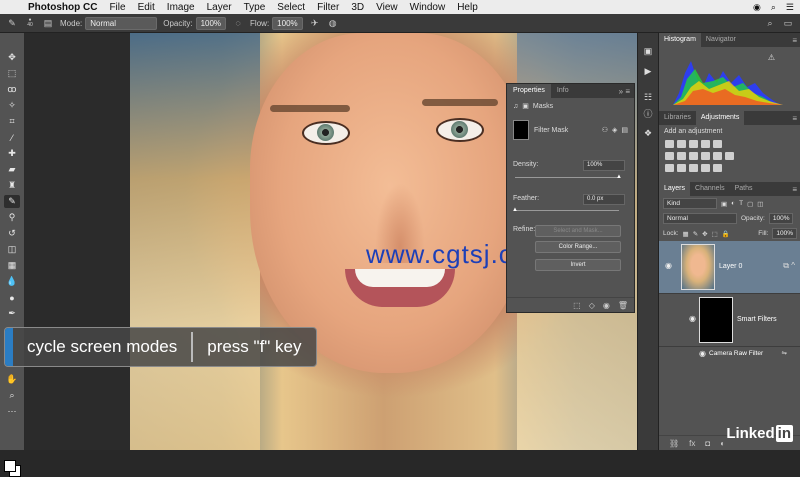 This screenshot has height=477, width=800. Describe the element at coordinates (721, 40) in the screenshot. I see `tab-navigator: Navigator` at that location.